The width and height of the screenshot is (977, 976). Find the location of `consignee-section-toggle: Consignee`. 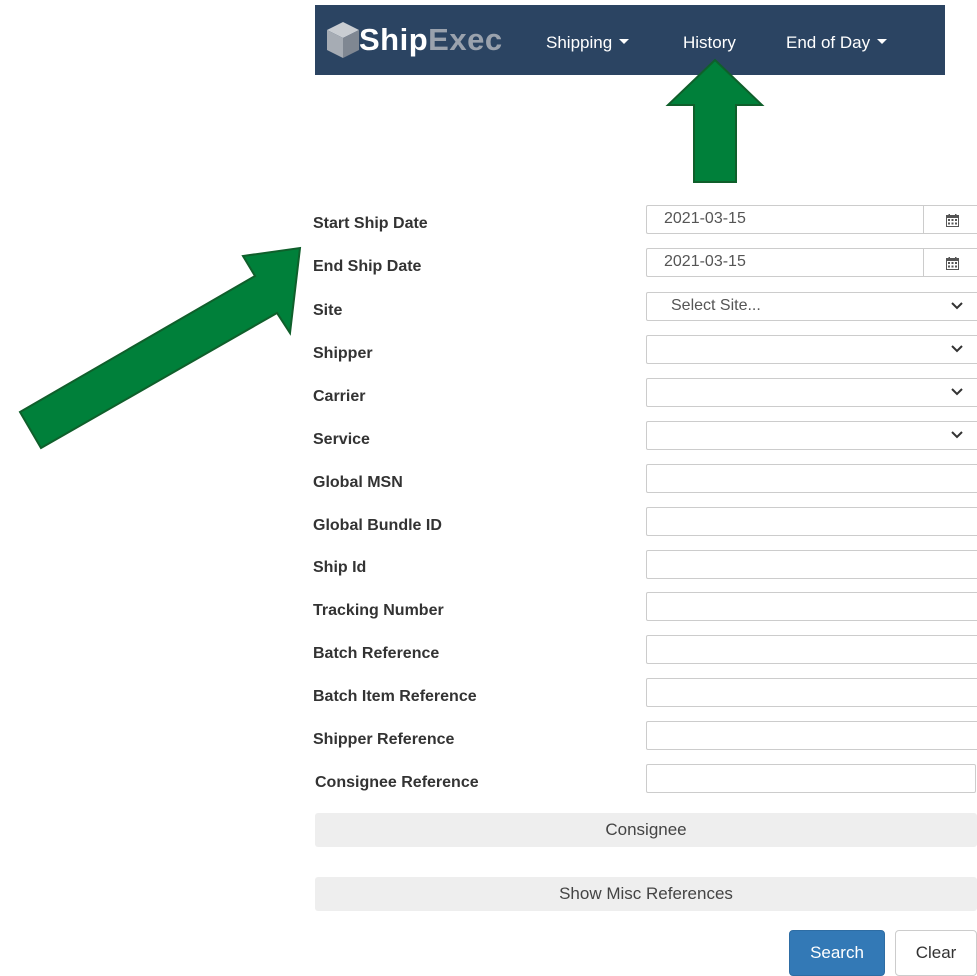

consignee-section-toggle: Consignee is located at coordinates (646, 830).